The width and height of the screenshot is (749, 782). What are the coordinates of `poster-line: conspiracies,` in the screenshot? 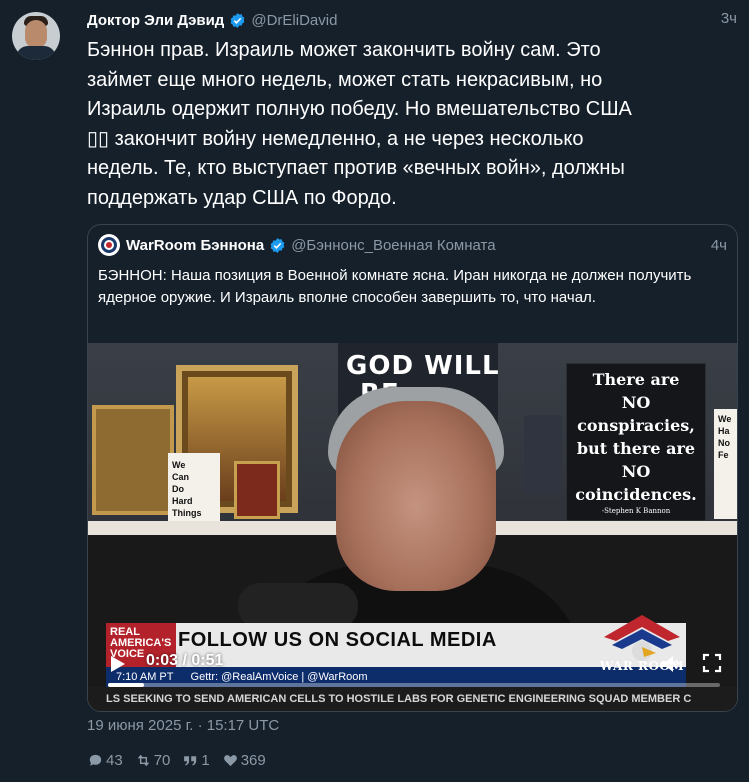 It's located at (636, 425).